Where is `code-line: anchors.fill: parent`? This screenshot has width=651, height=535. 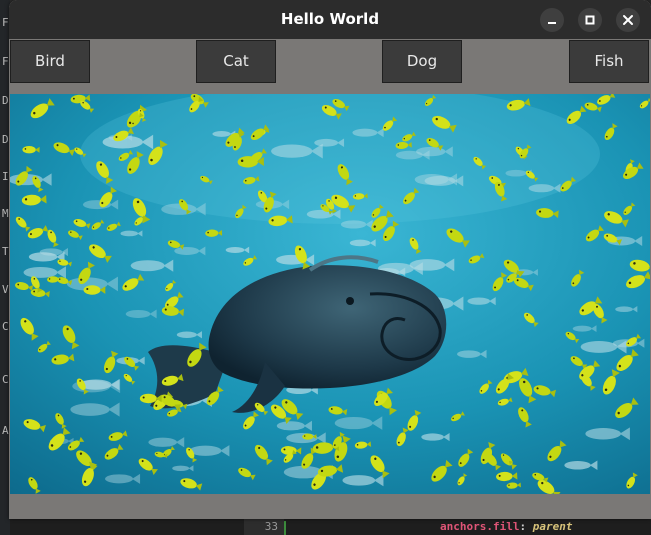
code-line: anchors.fill: parent is located at coordinates (506, 527).